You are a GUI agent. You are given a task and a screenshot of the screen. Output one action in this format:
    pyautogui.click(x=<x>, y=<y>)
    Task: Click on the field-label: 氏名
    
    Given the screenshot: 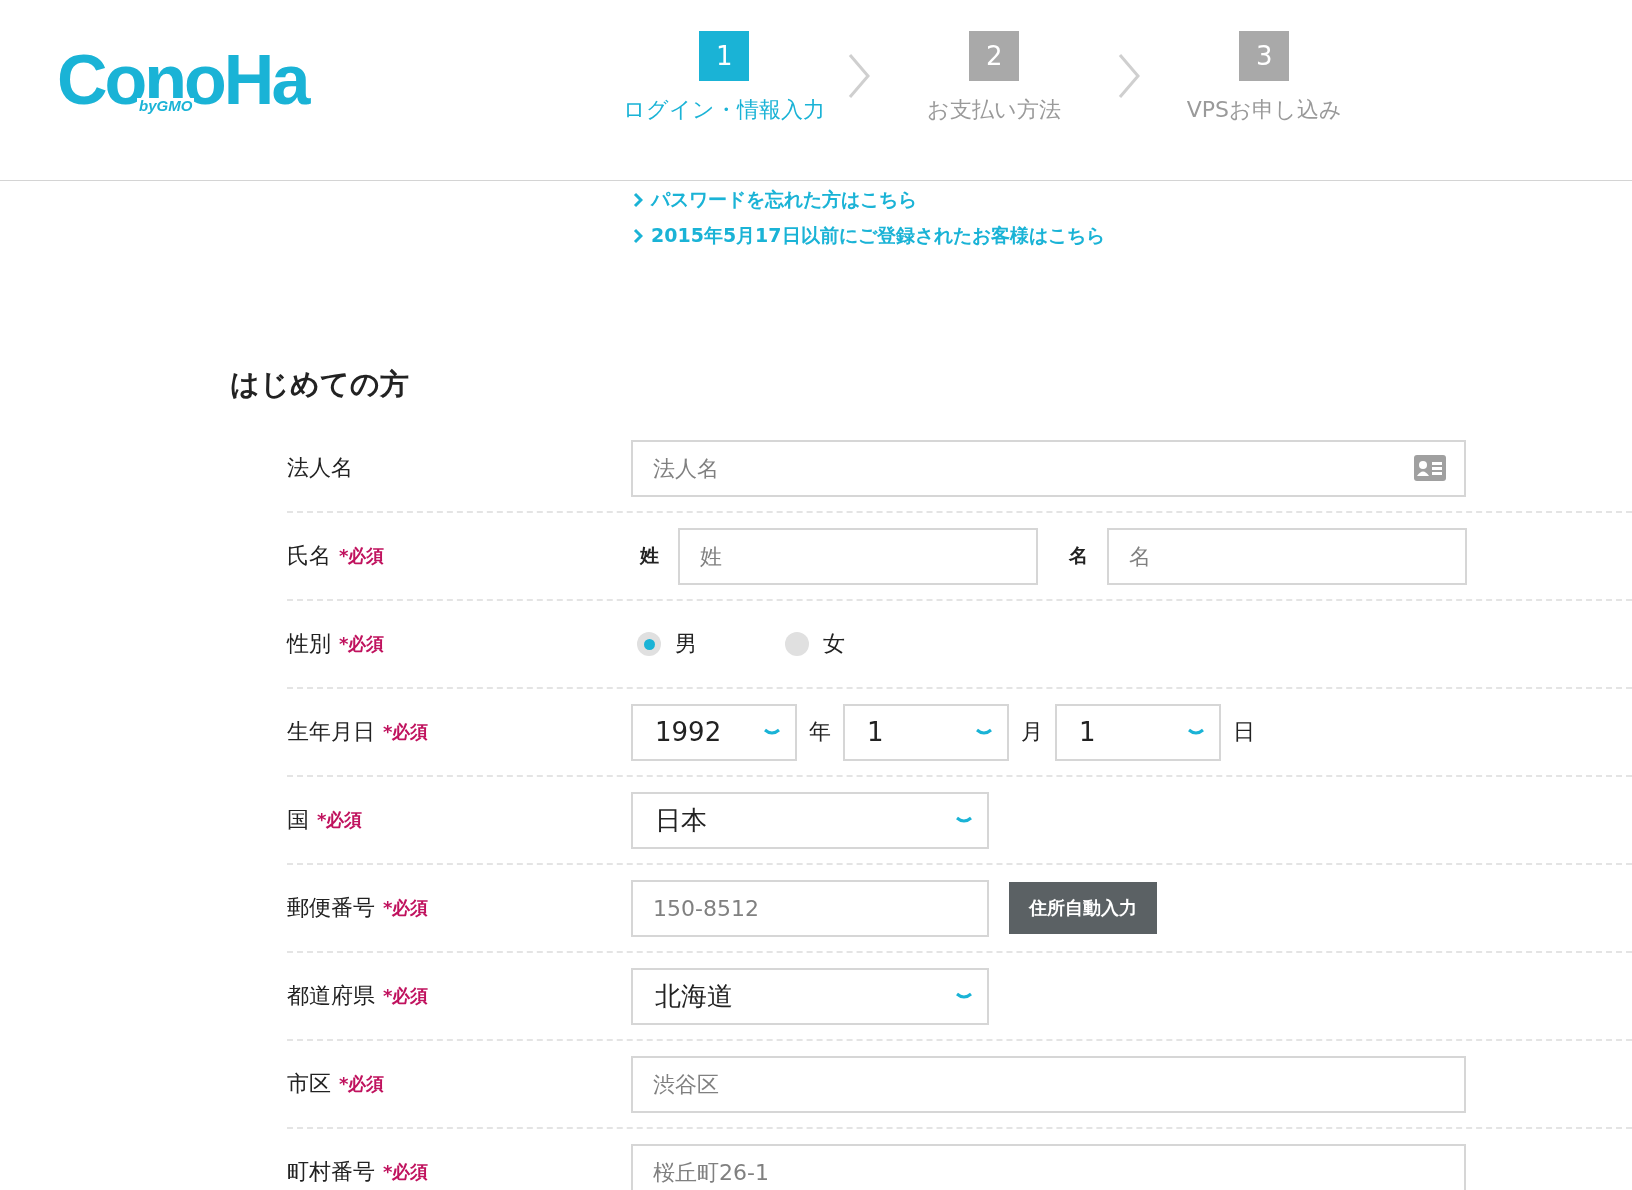 What is the action you would take?
    pyautogui.click(x=309, y=556)
    